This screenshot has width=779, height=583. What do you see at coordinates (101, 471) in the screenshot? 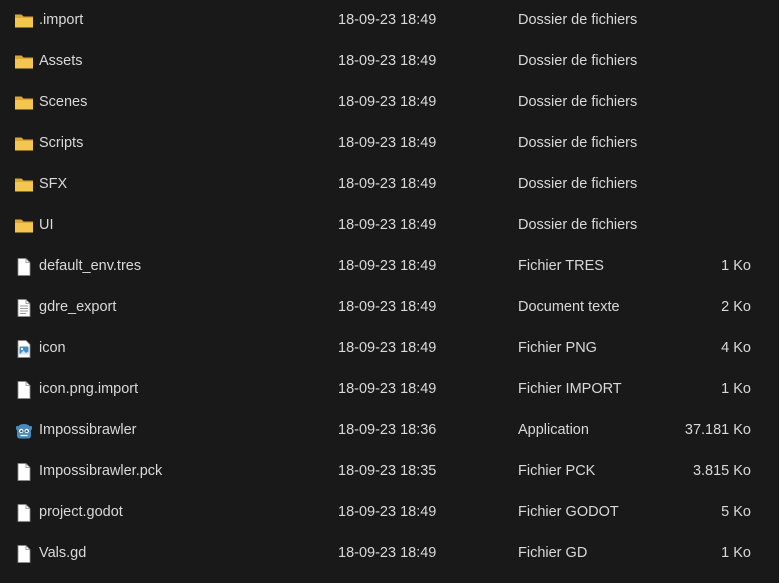
I see `file-name: Impossibrawler.pck` at bounding box center [101, 471].